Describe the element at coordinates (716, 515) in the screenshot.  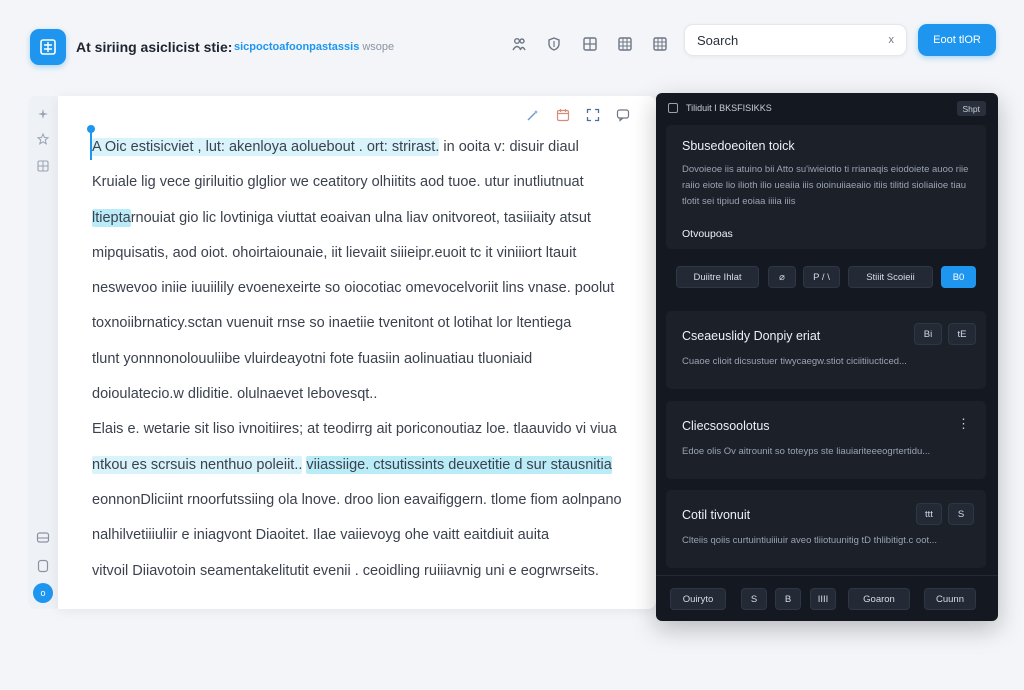
I see `card-title: Cotil tivonuit` at that location.